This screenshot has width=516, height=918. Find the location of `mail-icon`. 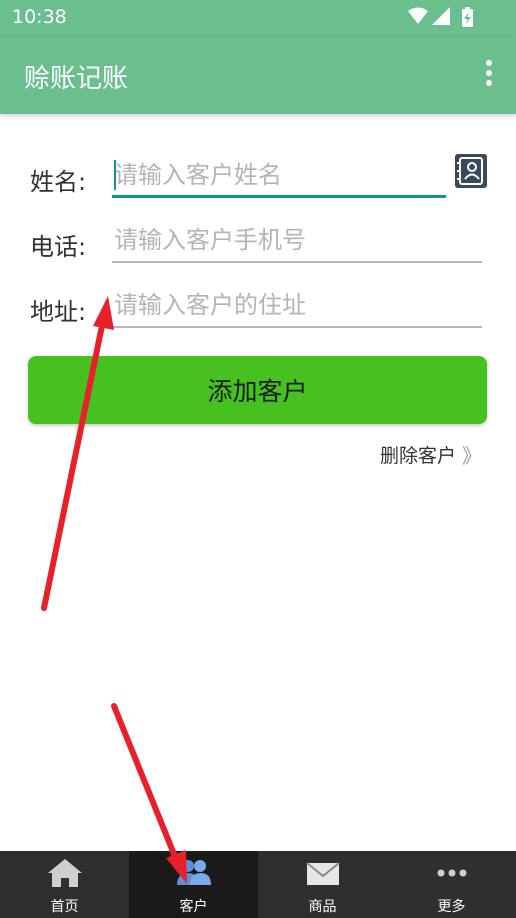

mail-icon is located at coordinates (322, 873).